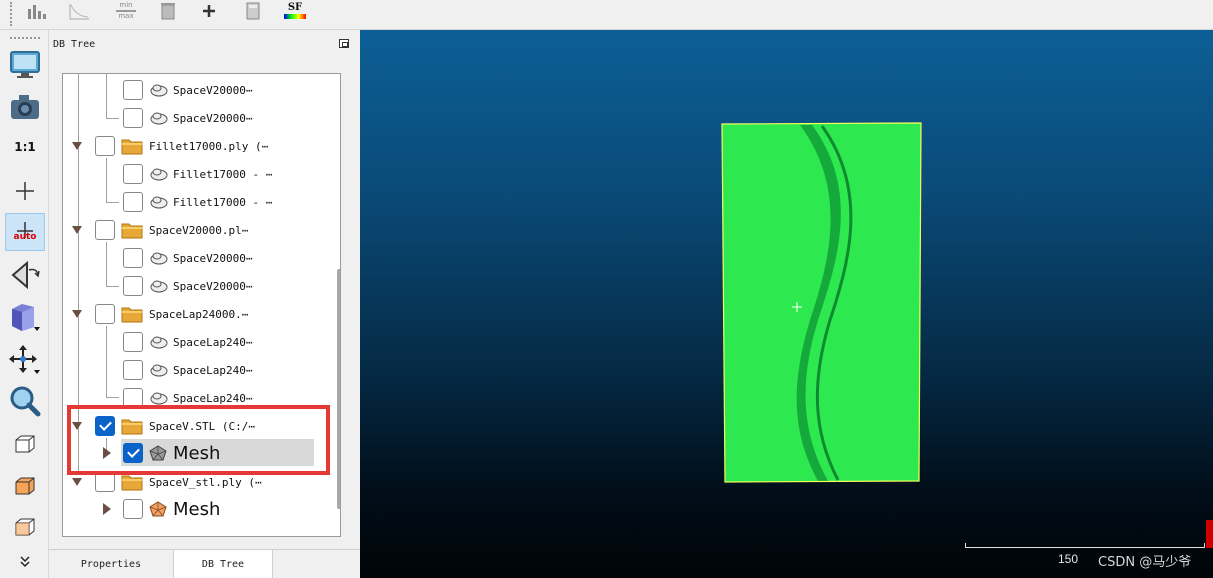  I want to click on left-toolbar: 1:1 auto, so click(24, 304).